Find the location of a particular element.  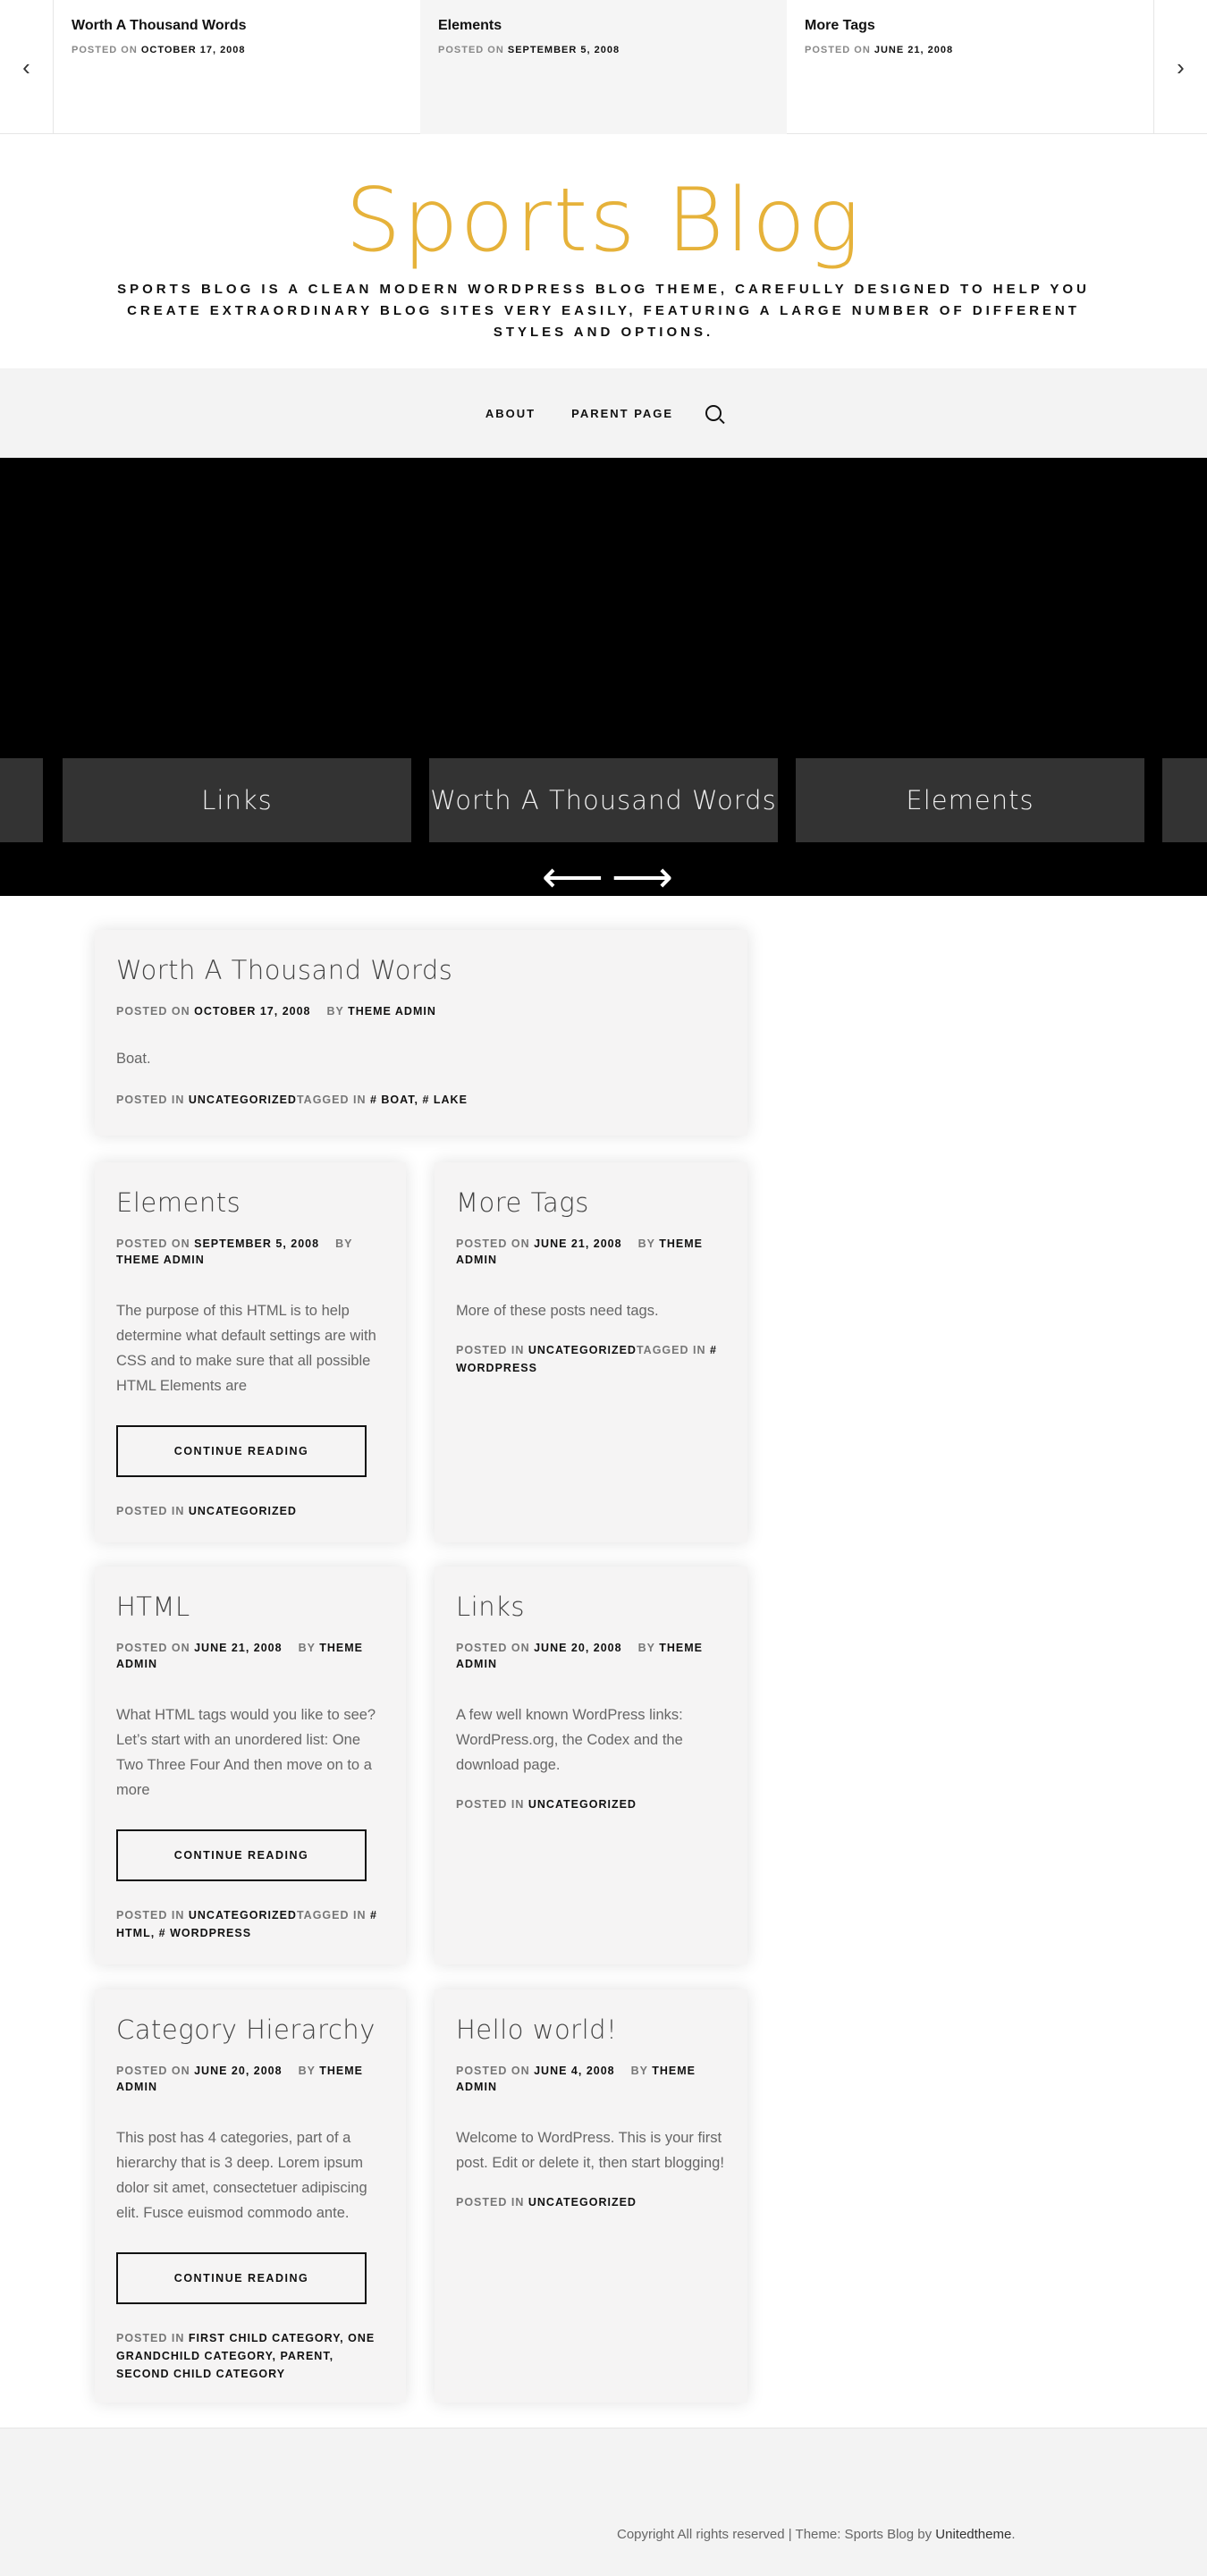

arrow-left-icon: ⟵ is located at coordinates (573, 878).